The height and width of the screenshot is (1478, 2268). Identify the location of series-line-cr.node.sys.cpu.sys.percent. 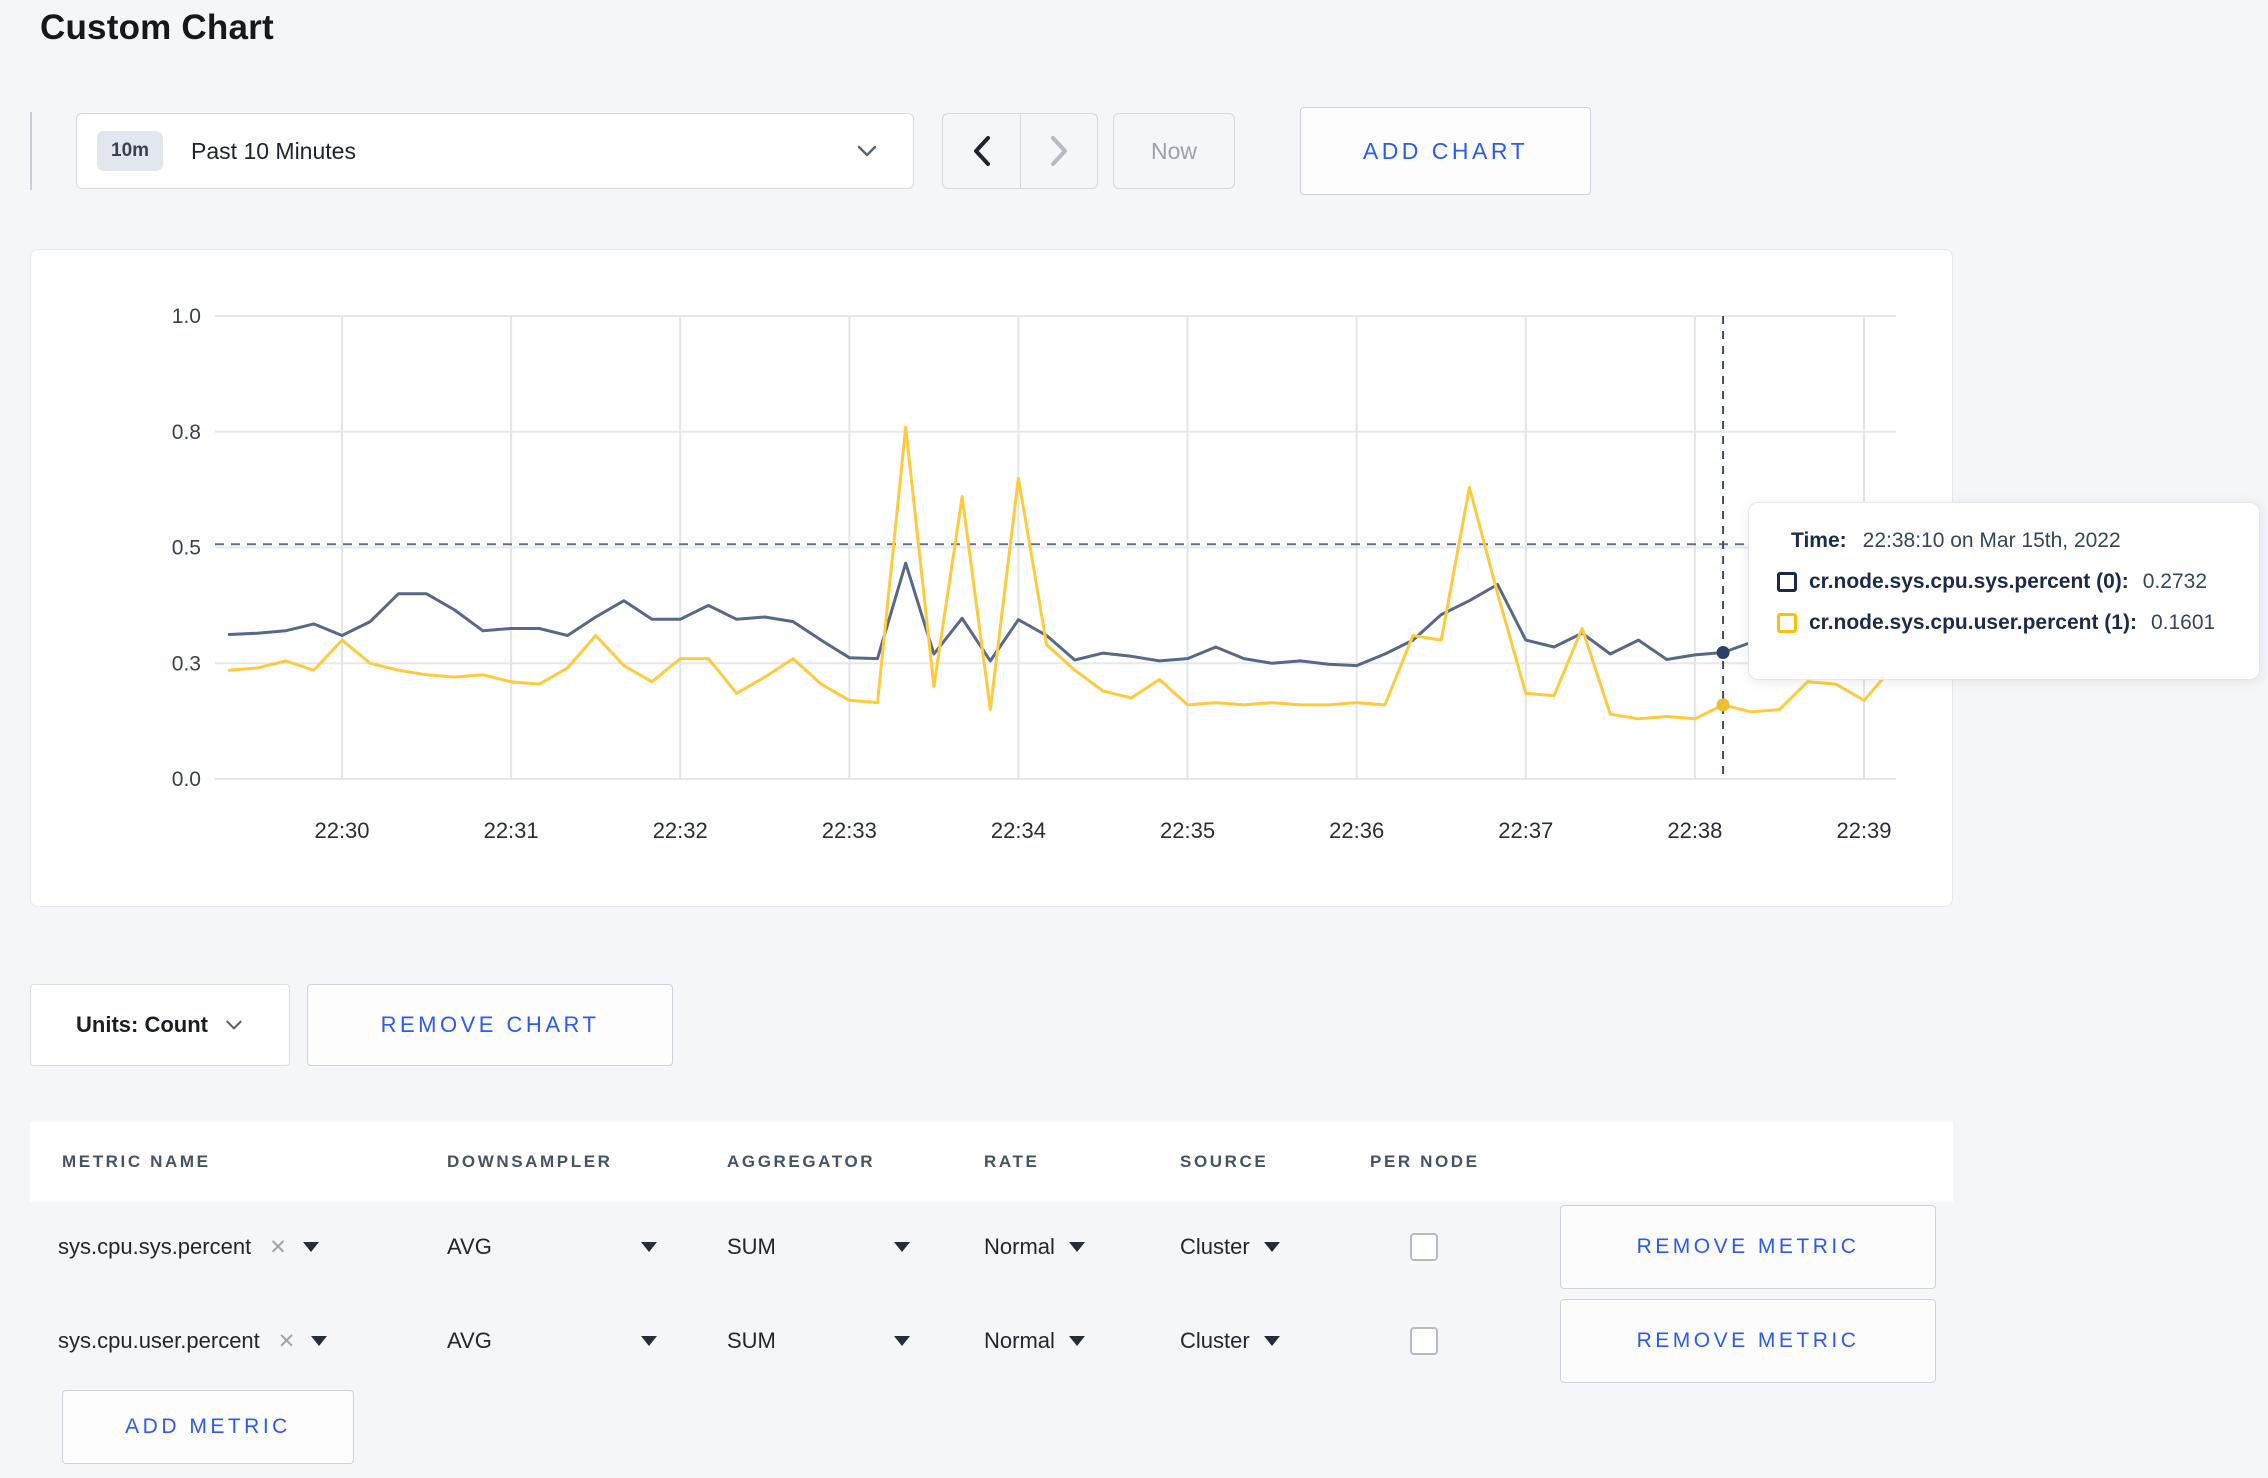
(1060, 614).